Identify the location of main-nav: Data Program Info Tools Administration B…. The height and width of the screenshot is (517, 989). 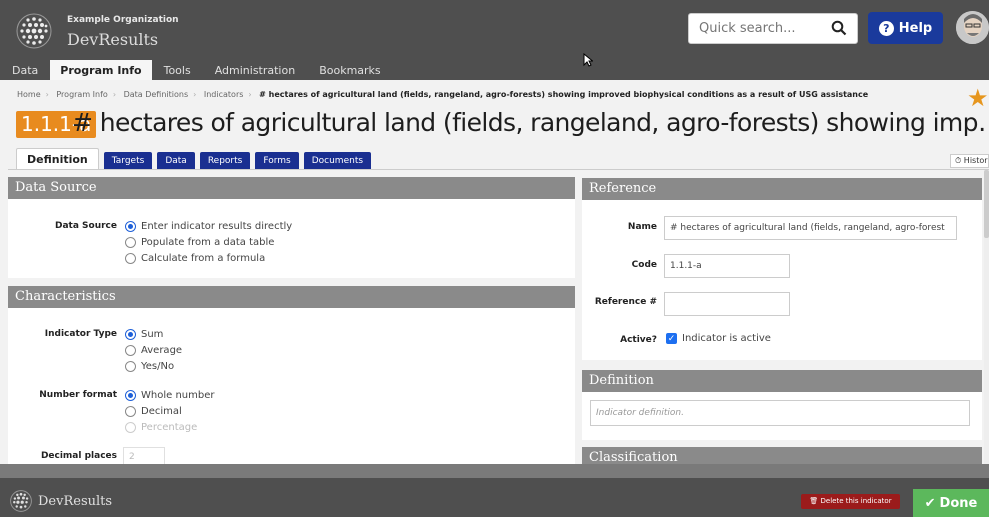
(196, 70).